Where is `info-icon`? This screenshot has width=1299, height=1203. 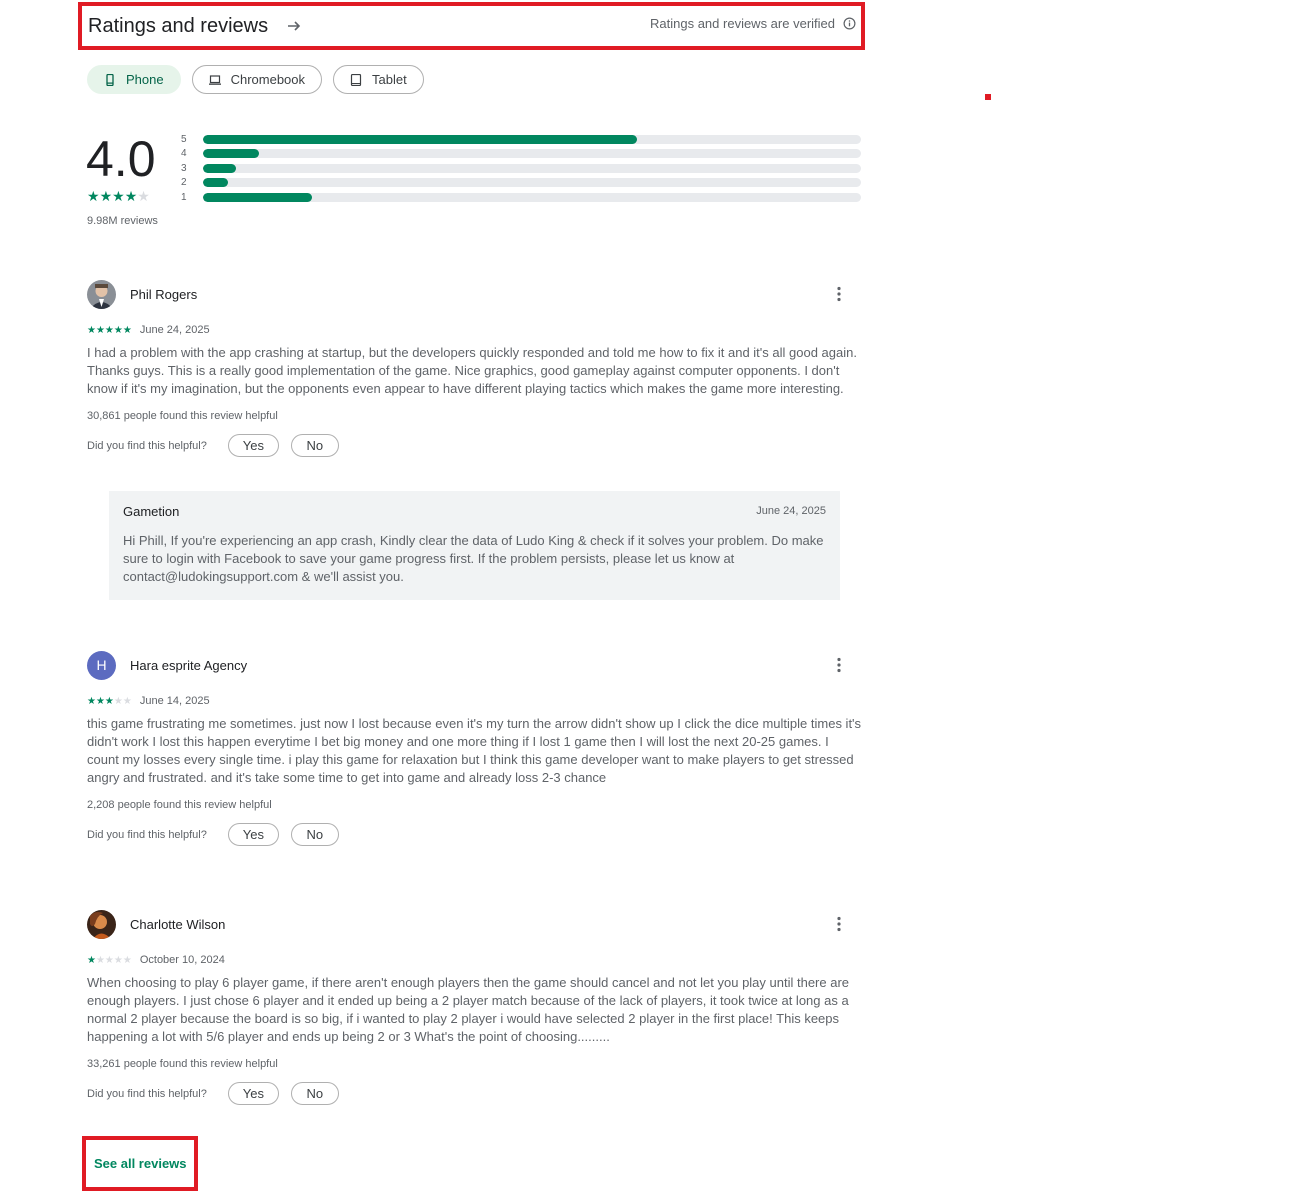 info-icon is located at coordinates (849, 23).